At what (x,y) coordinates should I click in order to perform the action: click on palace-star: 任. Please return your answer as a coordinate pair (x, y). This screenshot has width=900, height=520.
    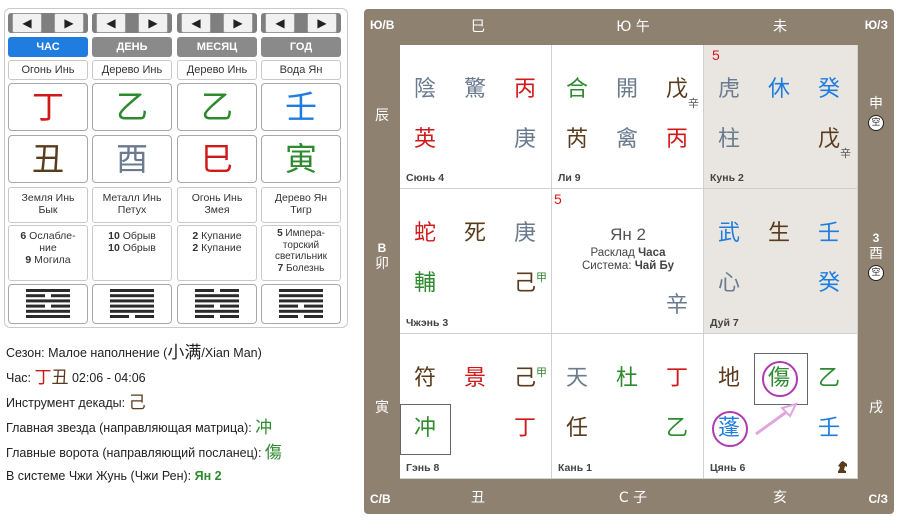
    Looking at the image, I should click on (577, 428).